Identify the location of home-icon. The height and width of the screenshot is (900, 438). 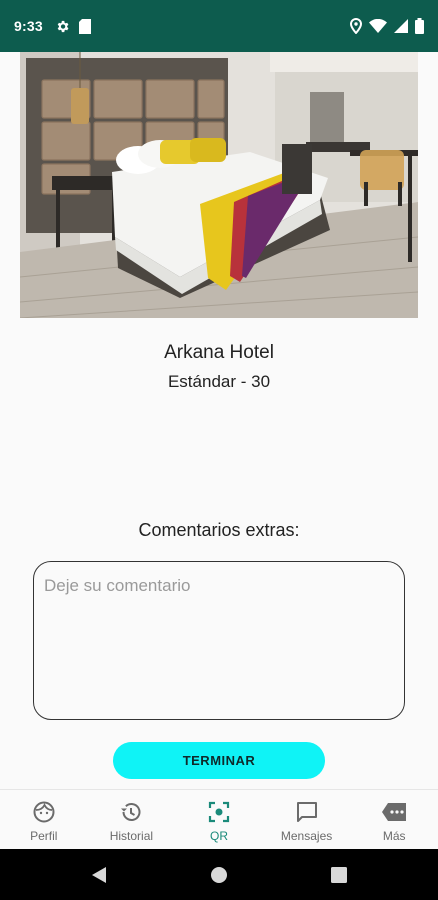
(219, 875).